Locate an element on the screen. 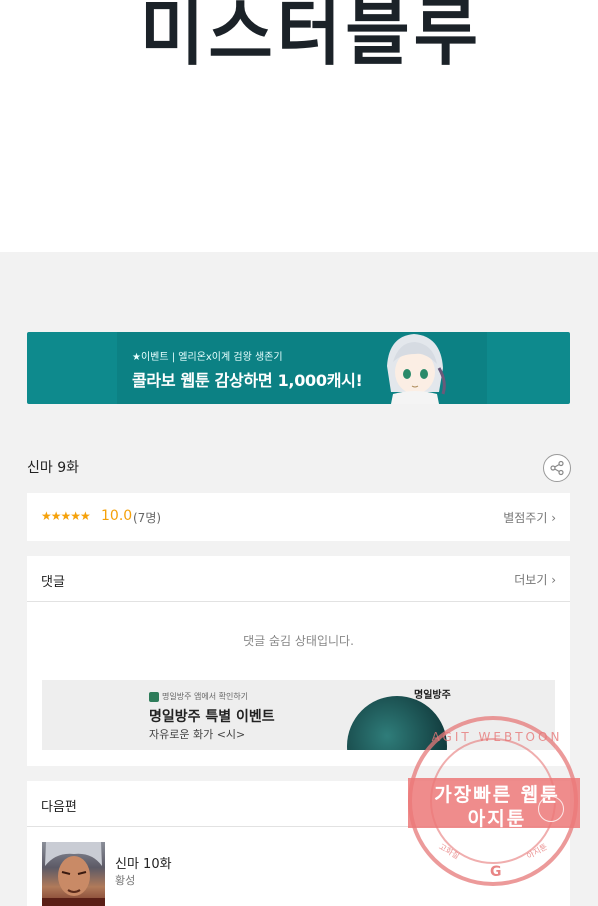 The height and width of the screenshot is (906, 598). thumbnail-art is located at coordinates (73, 874).